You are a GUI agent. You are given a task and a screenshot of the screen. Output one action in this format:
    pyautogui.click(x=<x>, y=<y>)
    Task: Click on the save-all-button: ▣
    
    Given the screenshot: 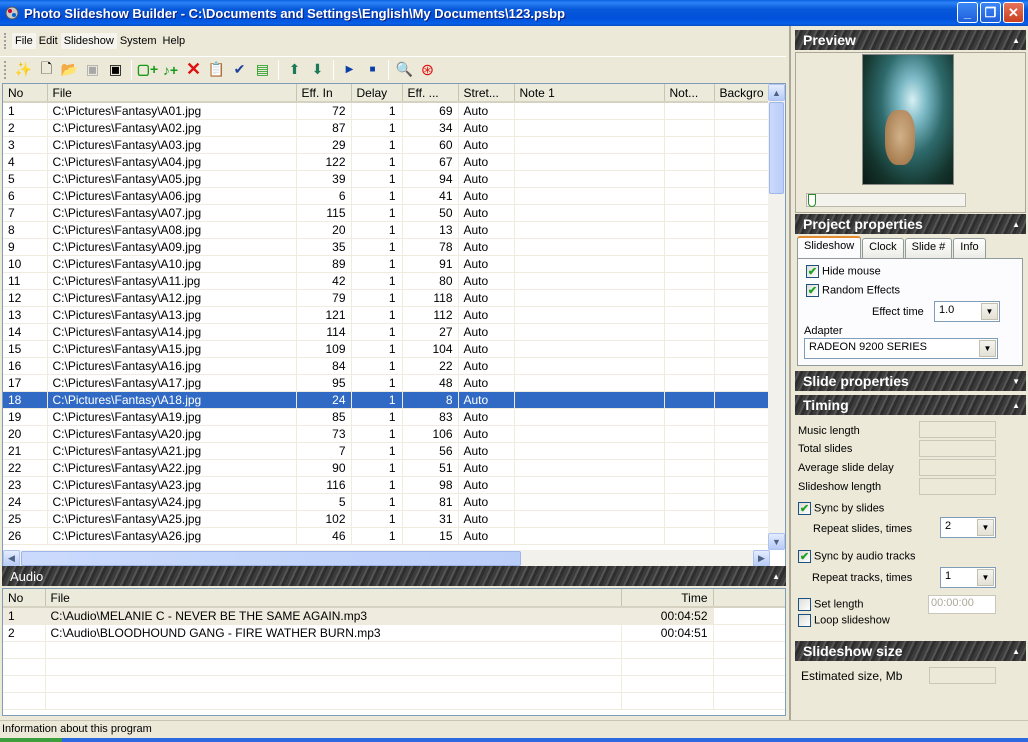 What is the action you would take?
    pyautogui.click(x=115, y=70)
    